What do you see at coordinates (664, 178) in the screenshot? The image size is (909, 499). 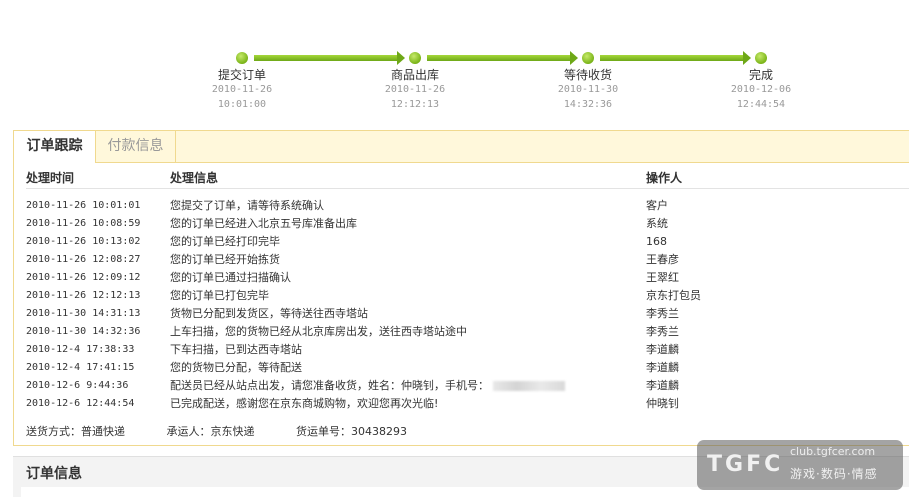 I see `column-header-operator: 操作人` at bounding box center [664, 178].